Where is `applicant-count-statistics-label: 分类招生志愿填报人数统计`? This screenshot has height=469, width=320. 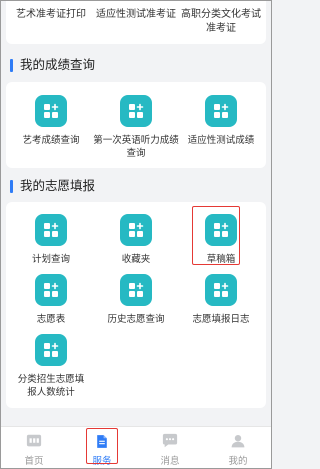
applicant-count-statistics-label: 分类招生志愿填报人数统计 is located at coordinates (51, 386).